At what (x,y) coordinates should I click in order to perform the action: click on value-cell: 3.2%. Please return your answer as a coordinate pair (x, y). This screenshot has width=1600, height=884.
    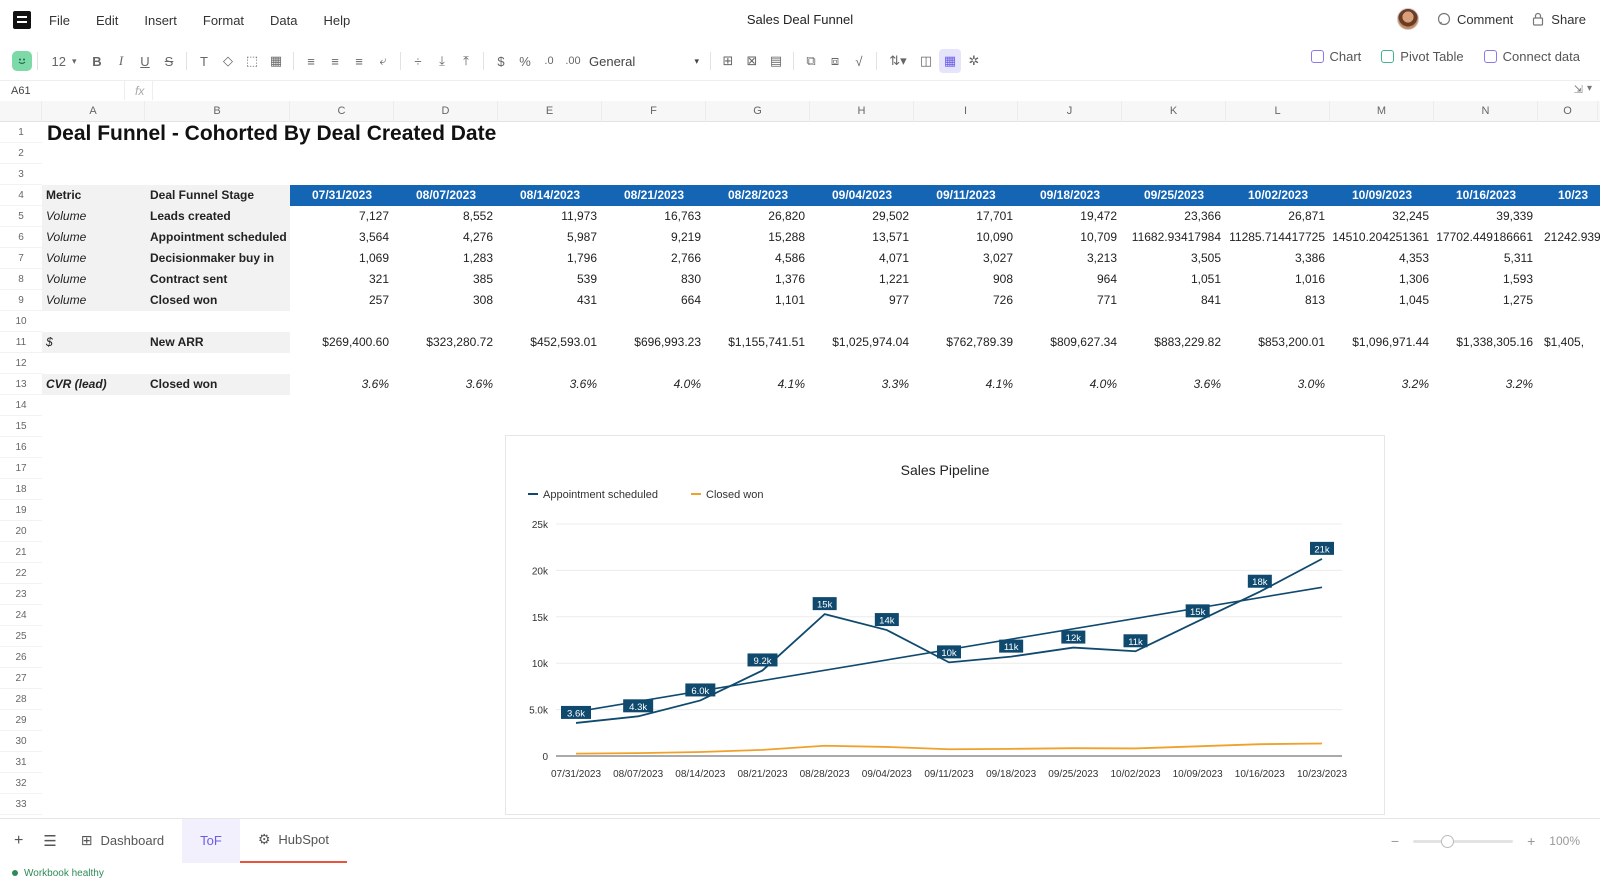
    Looking at the image, I should click on (1486, 384).